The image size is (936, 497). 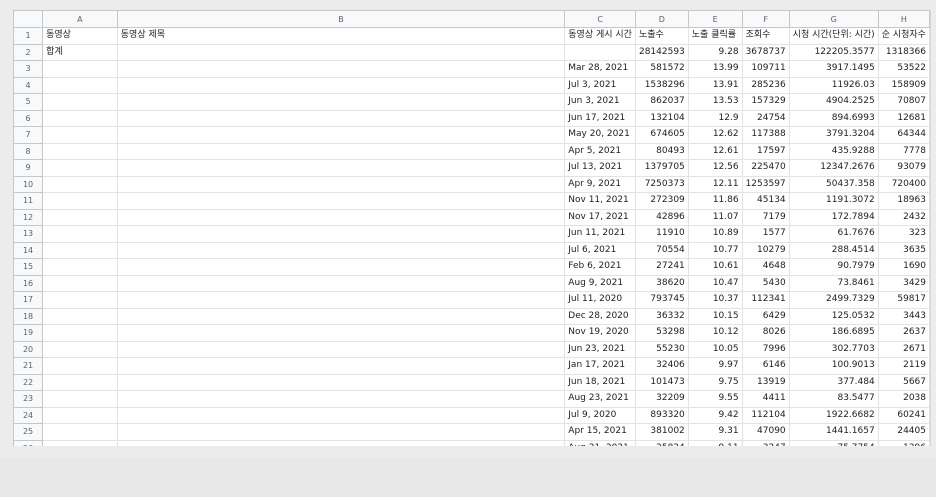 I want to click on cell: 157329, so click(x=765, y=102).